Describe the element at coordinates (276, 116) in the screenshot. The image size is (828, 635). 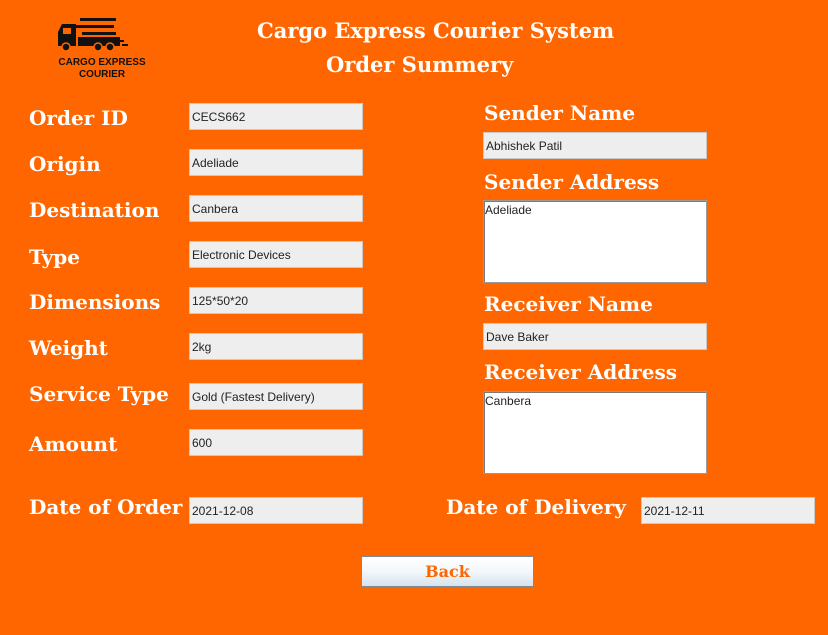
I see `order-id-field` at that location.